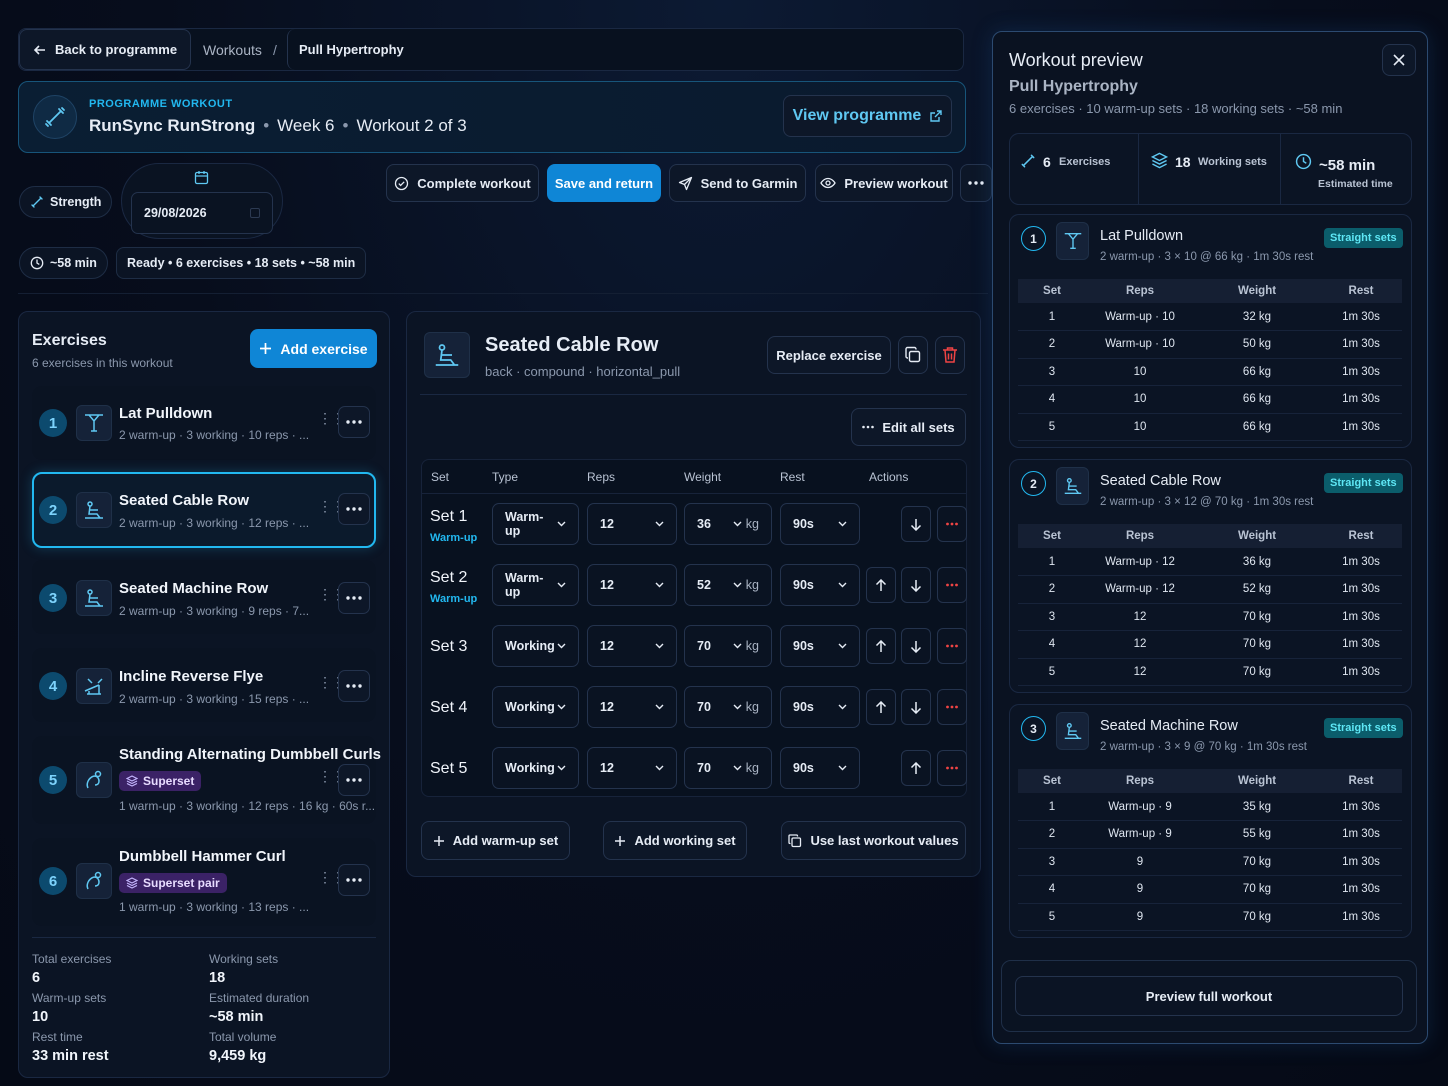  Describe the element at coordinates (728, 524) in the screenshot. I see `weight-input: 36 kg` at that location.